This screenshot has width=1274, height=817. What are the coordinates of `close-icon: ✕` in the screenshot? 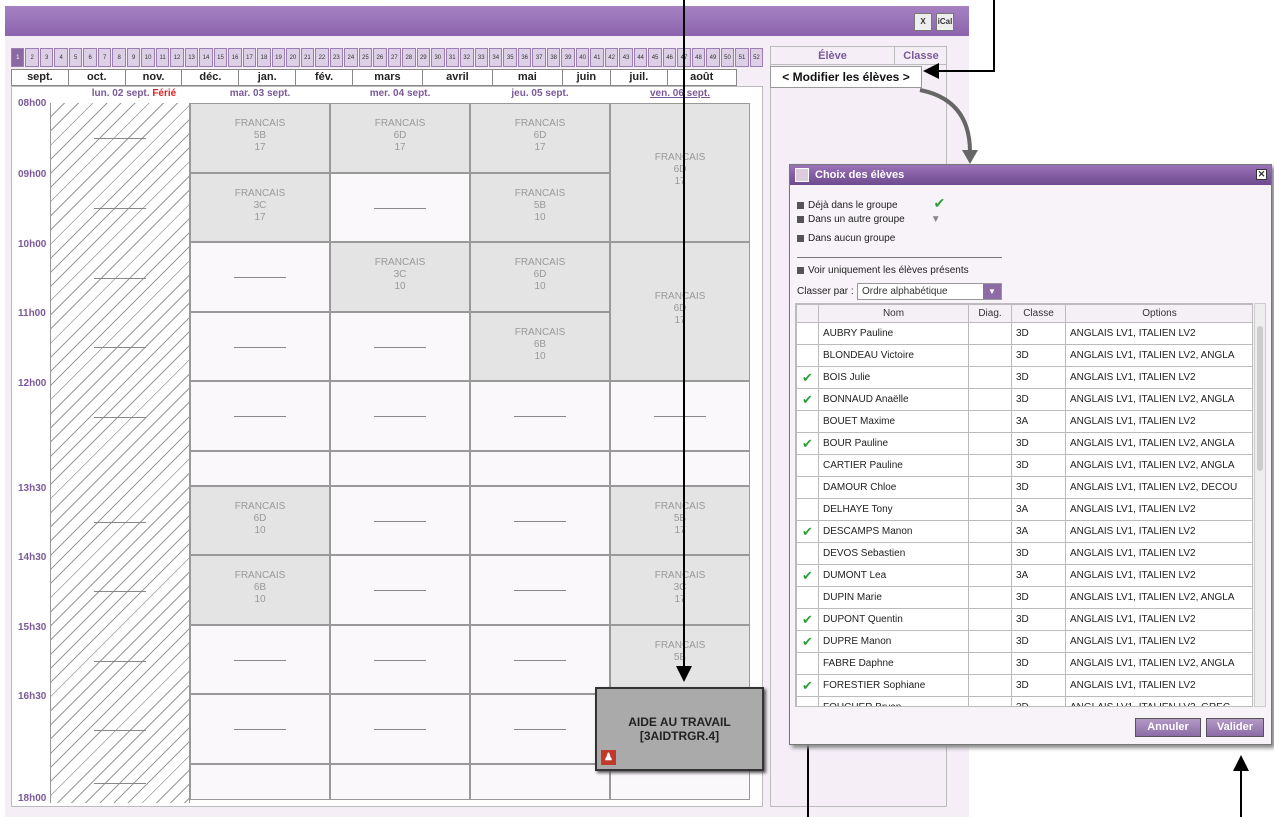 It's located at (1261, 174).